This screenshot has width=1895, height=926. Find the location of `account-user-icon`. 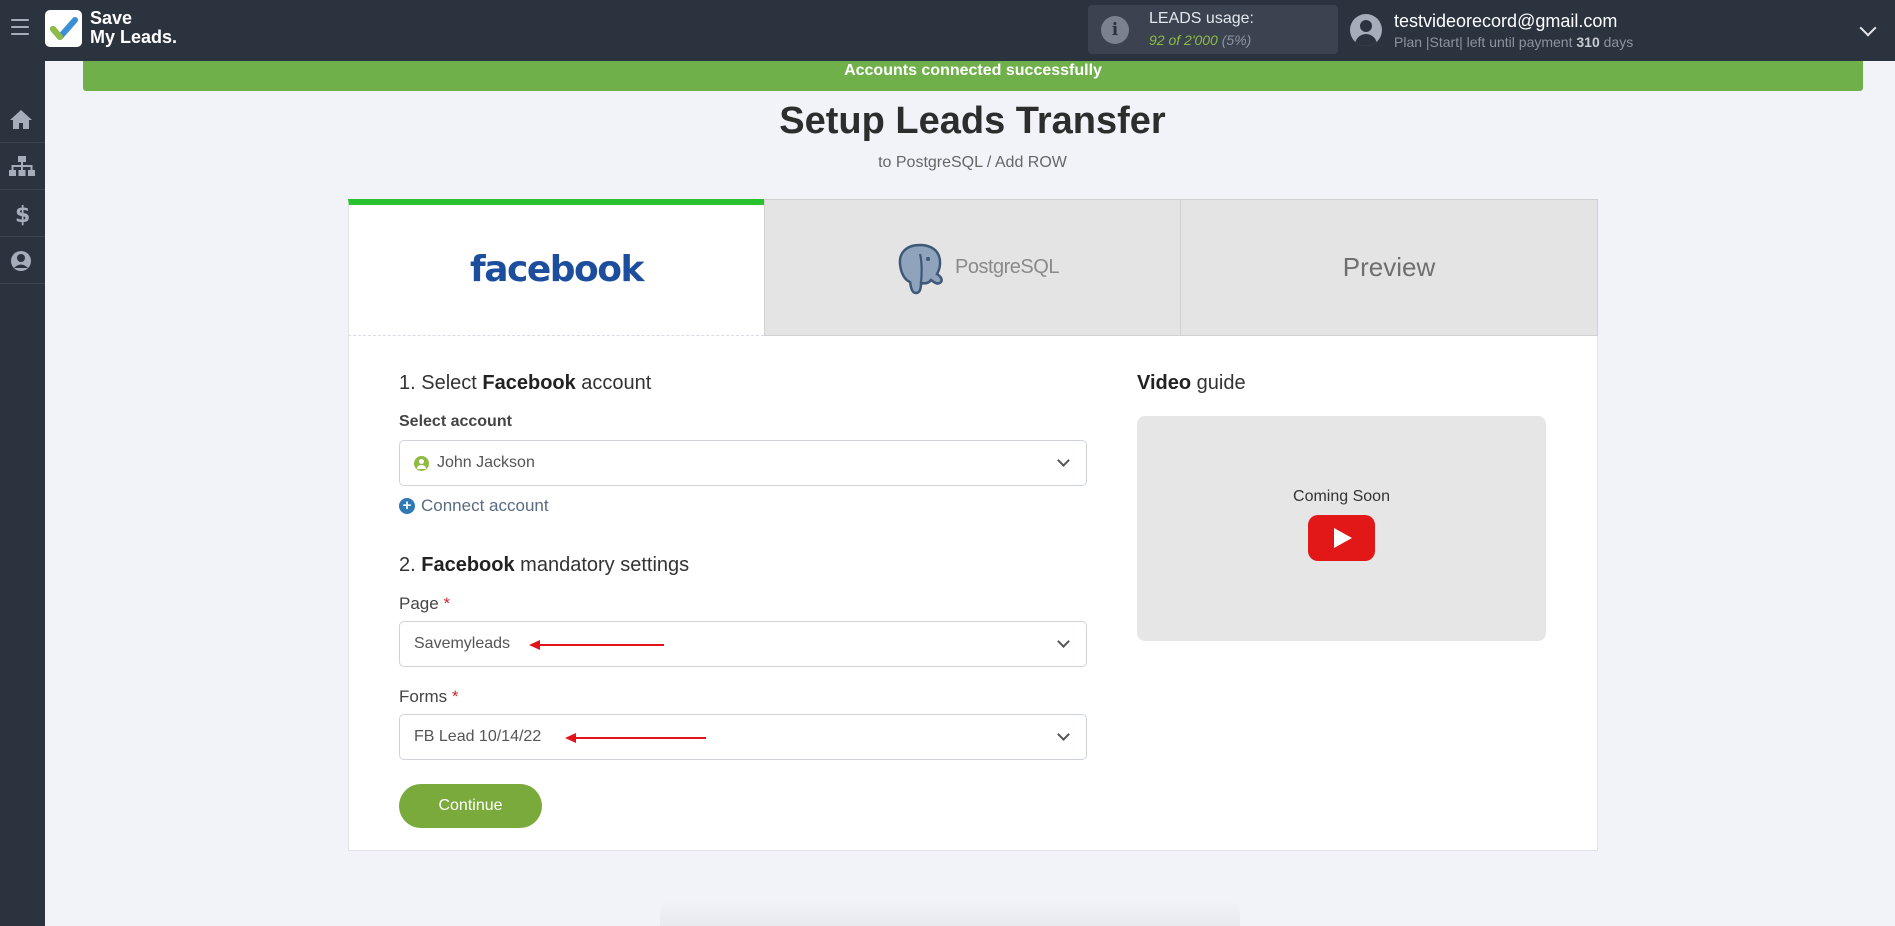

account-user-icon is located at coordinates (421, 463).